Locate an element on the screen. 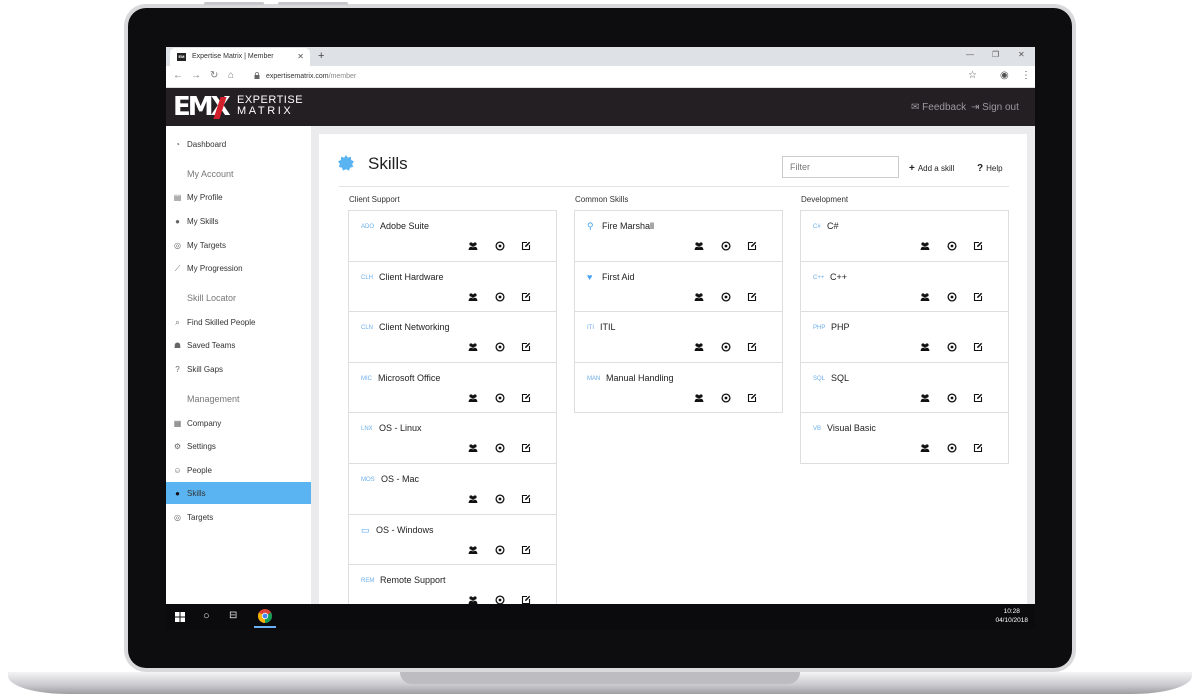 The height and width of the screenshot is (699, 1200). sidebar-item-find-skilled-people: ⌕ Find Skilled People is located at coordinates (238, 322).